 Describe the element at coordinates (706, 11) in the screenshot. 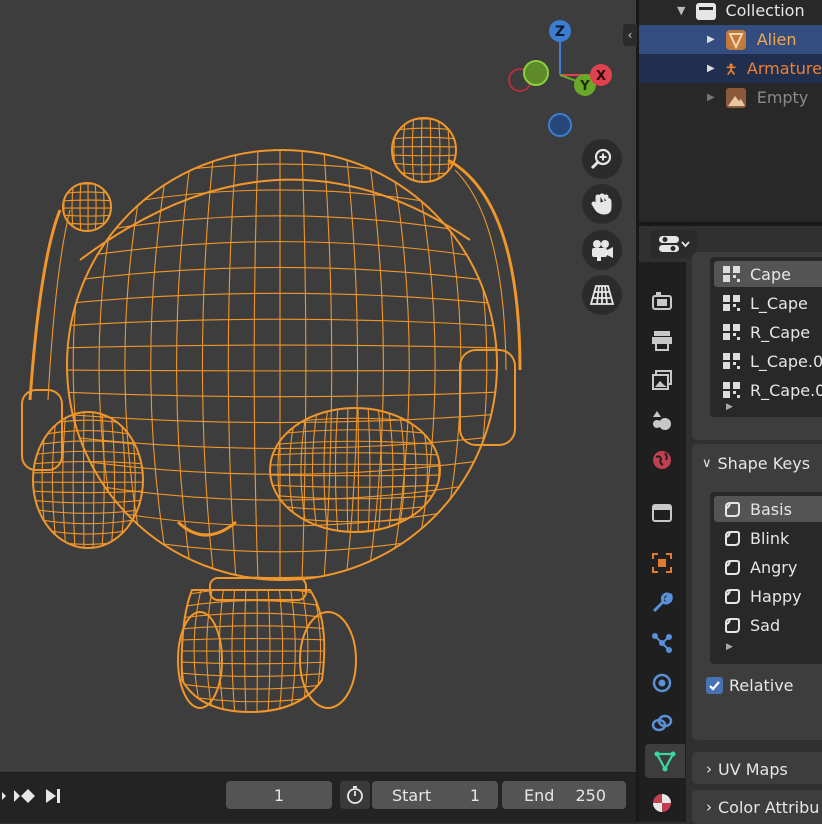

I see `collection-icon` at that location.